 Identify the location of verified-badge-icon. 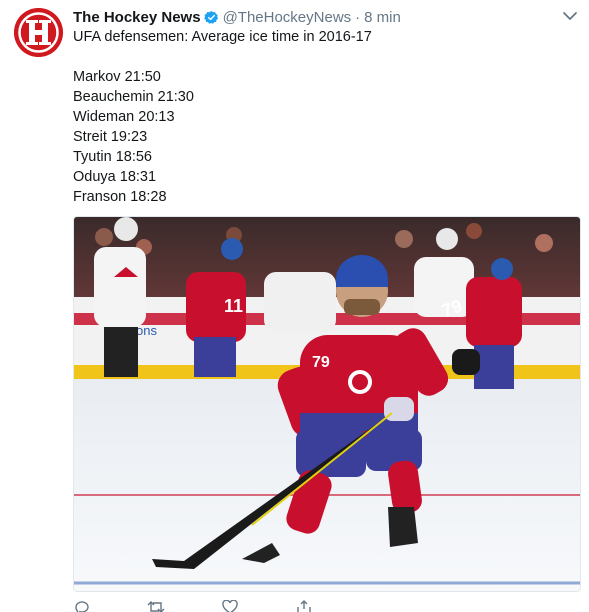
(211, 17).